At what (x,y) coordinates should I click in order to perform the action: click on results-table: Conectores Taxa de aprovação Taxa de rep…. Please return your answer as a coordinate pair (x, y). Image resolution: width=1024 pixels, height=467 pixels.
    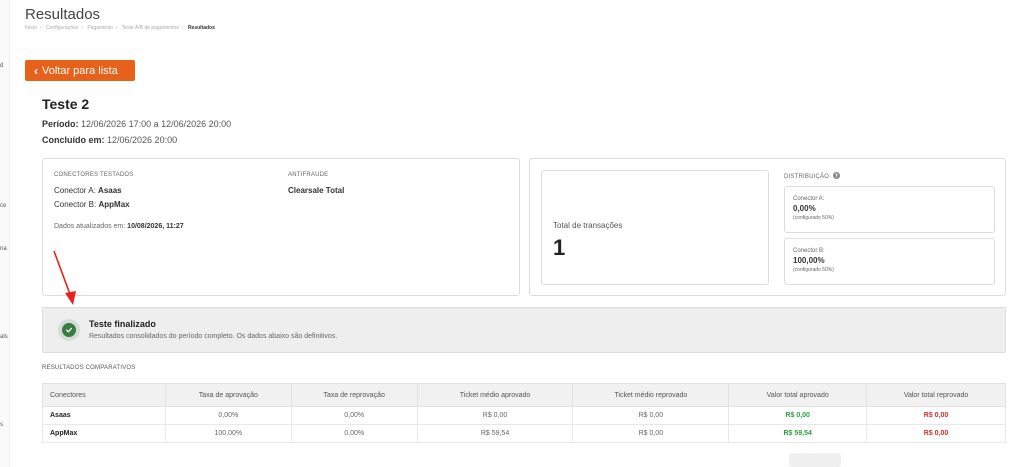
    Looking at the image, I should click on (524, 413).